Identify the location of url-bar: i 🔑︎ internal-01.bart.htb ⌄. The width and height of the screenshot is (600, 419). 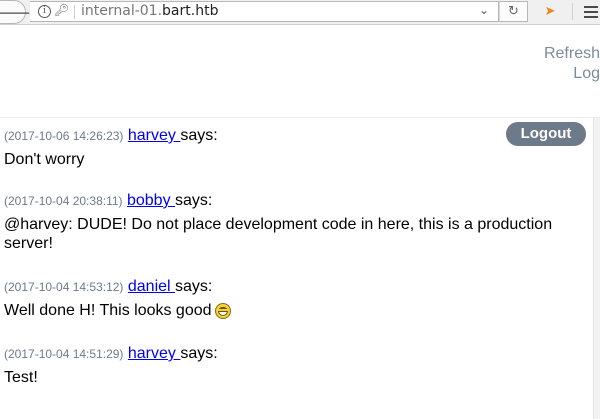
(264, 11).